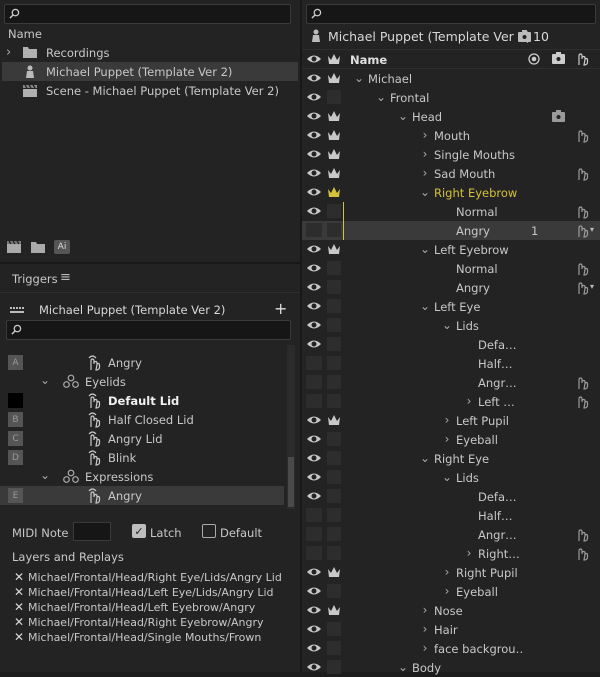 This screenshot has width=600, height=677. I want to click on tag-icon, so click(558, 117).